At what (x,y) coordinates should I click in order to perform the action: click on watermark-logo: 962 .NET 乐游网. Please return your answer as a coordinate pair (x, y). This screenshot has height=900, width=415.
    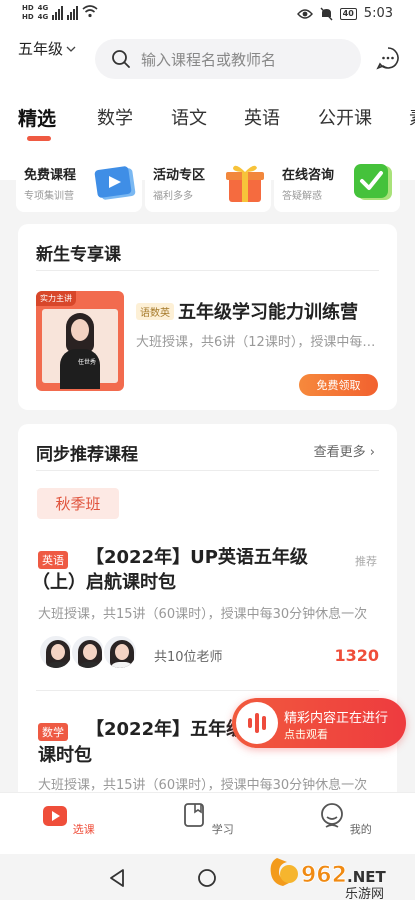
    Looking at the image, I should click on (335, 876).